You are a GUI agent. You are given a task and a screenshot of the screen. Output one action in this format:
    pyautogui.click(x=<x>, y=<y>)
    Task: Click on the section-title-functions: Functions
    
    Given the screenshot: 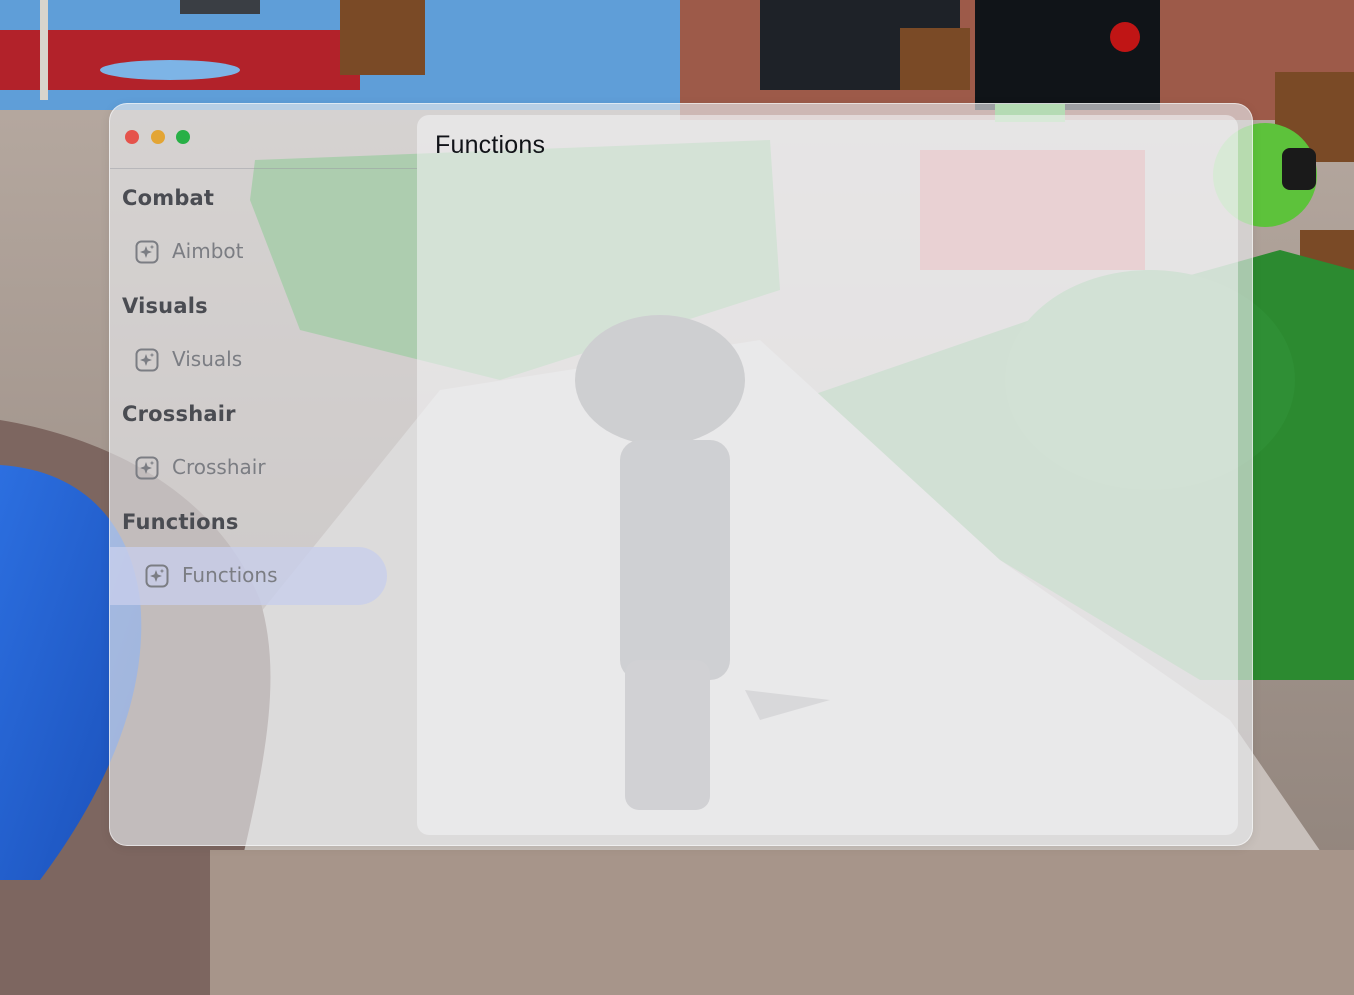 What is the action you would take?
    pyautogui.click(x=180, y=522)
    